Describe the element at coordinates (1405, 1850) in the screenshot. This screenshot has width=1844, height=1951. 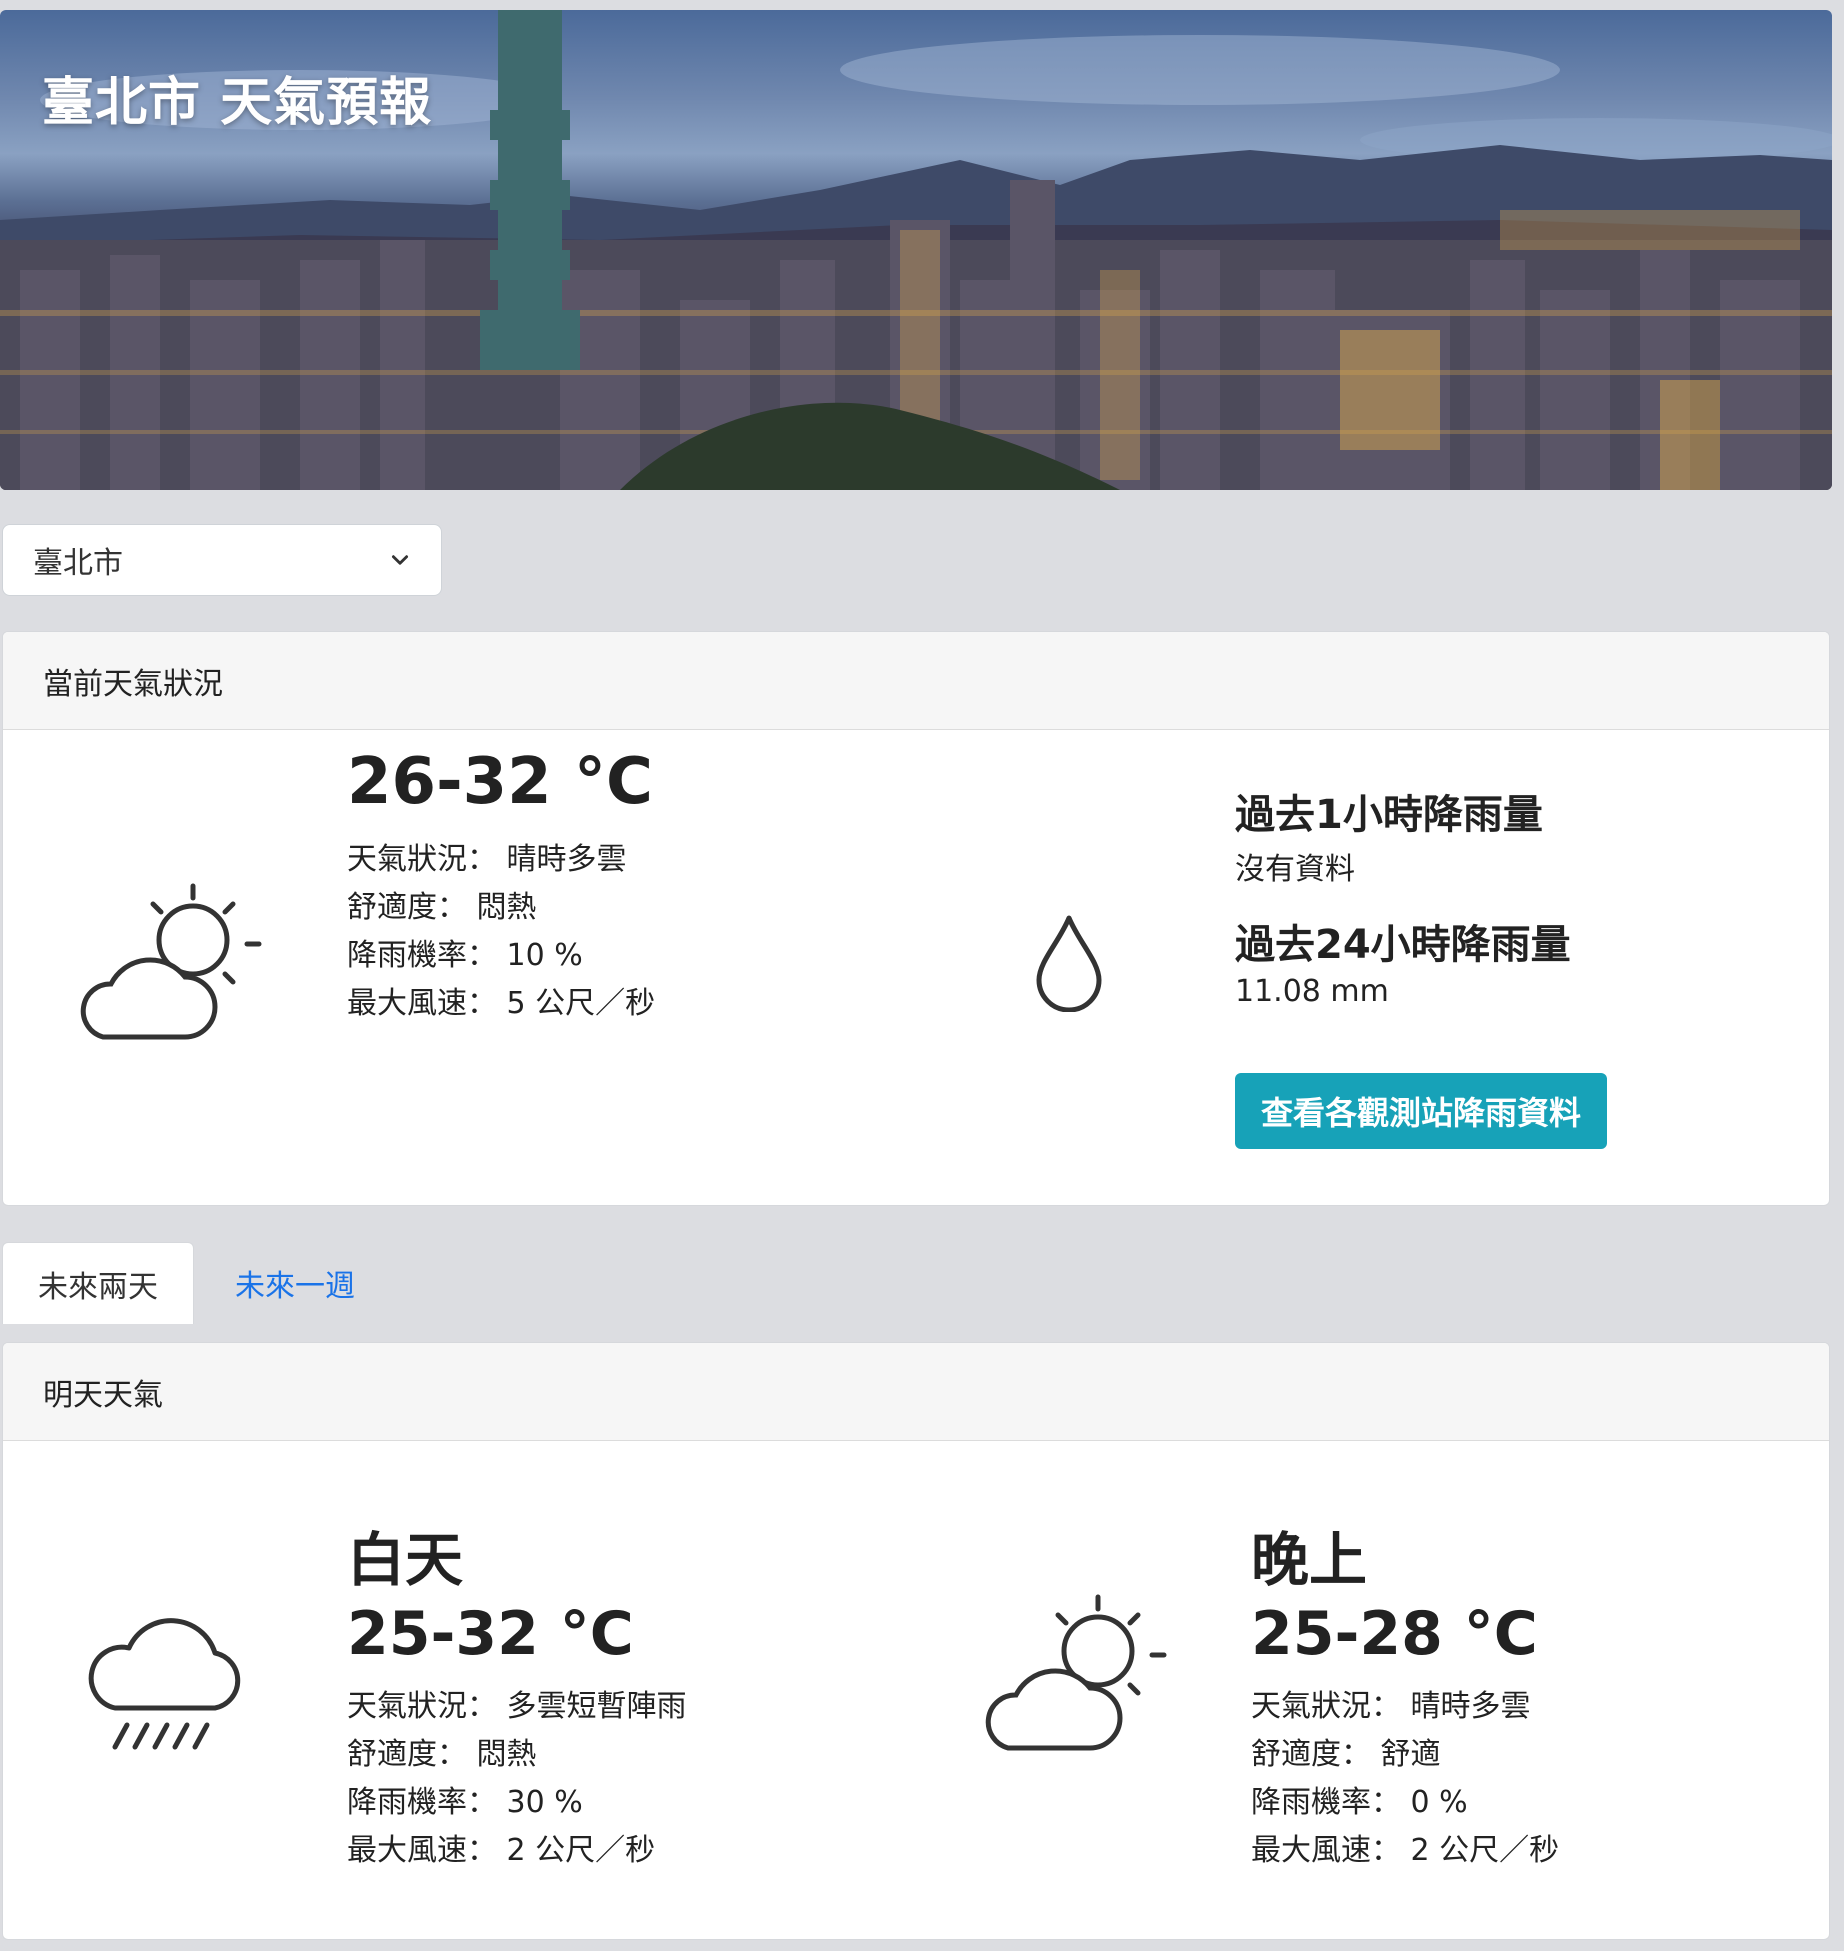
I see `night-wind-speed: 最大風速： 2 公尺／秒` at that location.